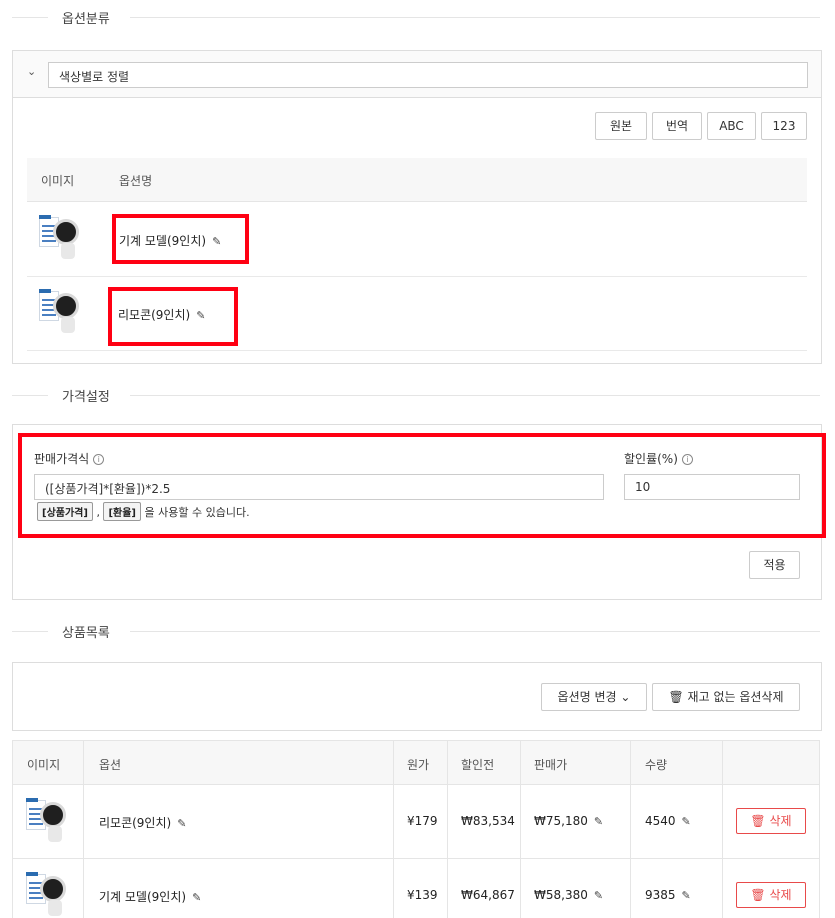 The height and width of the screenshot is (918, 835). I want to click on options-section-title: 옵션분류, so click(86, 19).